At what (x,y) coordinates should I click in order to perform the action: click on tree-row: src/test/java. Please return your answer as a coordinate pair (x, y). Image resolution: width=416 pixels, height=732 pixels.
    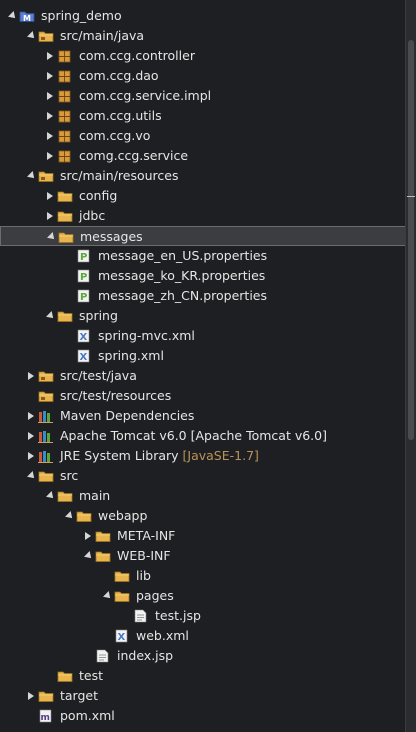
    Looking at the image, I should click on (203, 376).